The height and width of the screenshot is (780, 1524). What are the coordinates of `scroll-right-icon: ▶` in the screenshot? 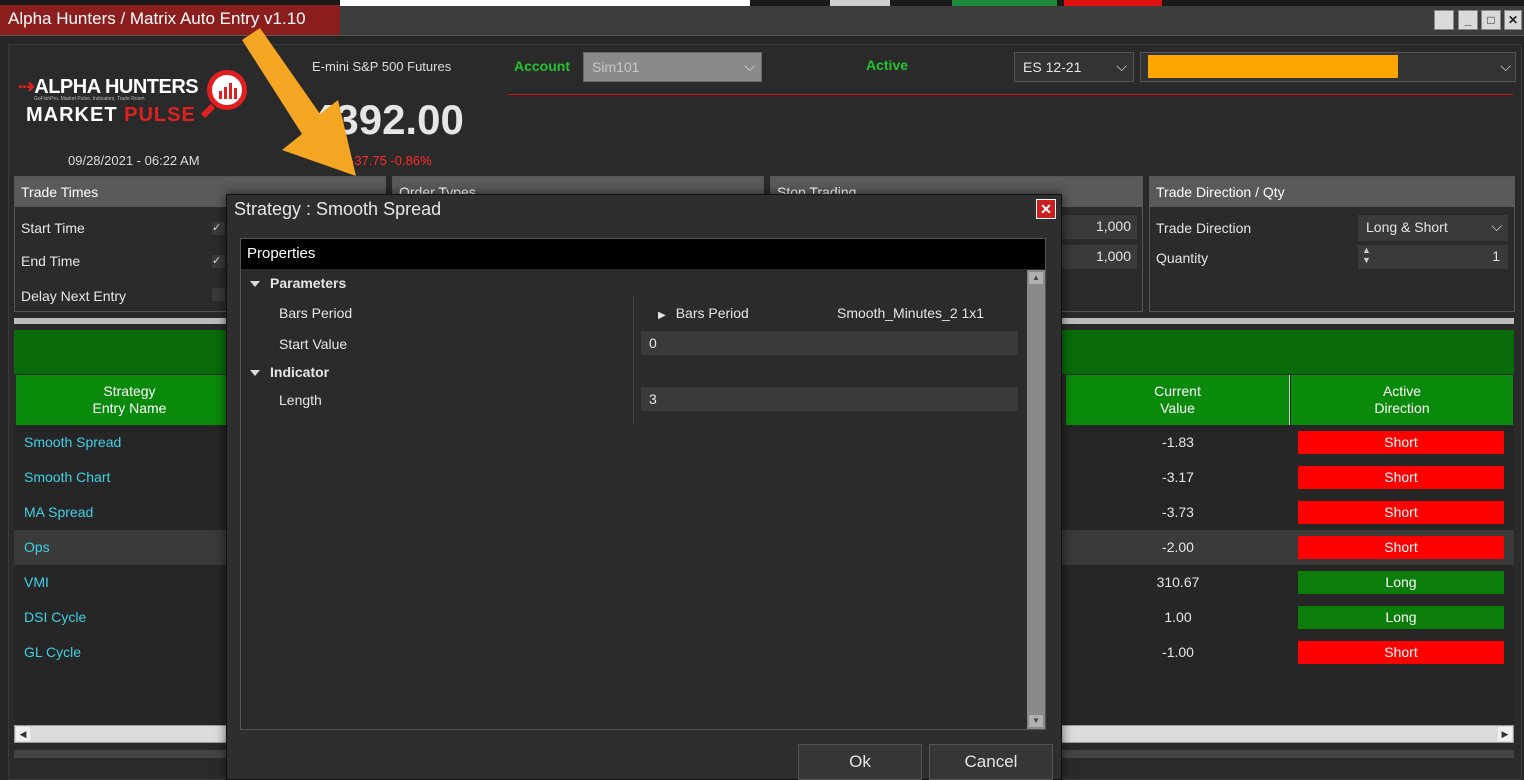 It's located at (1505, 734).